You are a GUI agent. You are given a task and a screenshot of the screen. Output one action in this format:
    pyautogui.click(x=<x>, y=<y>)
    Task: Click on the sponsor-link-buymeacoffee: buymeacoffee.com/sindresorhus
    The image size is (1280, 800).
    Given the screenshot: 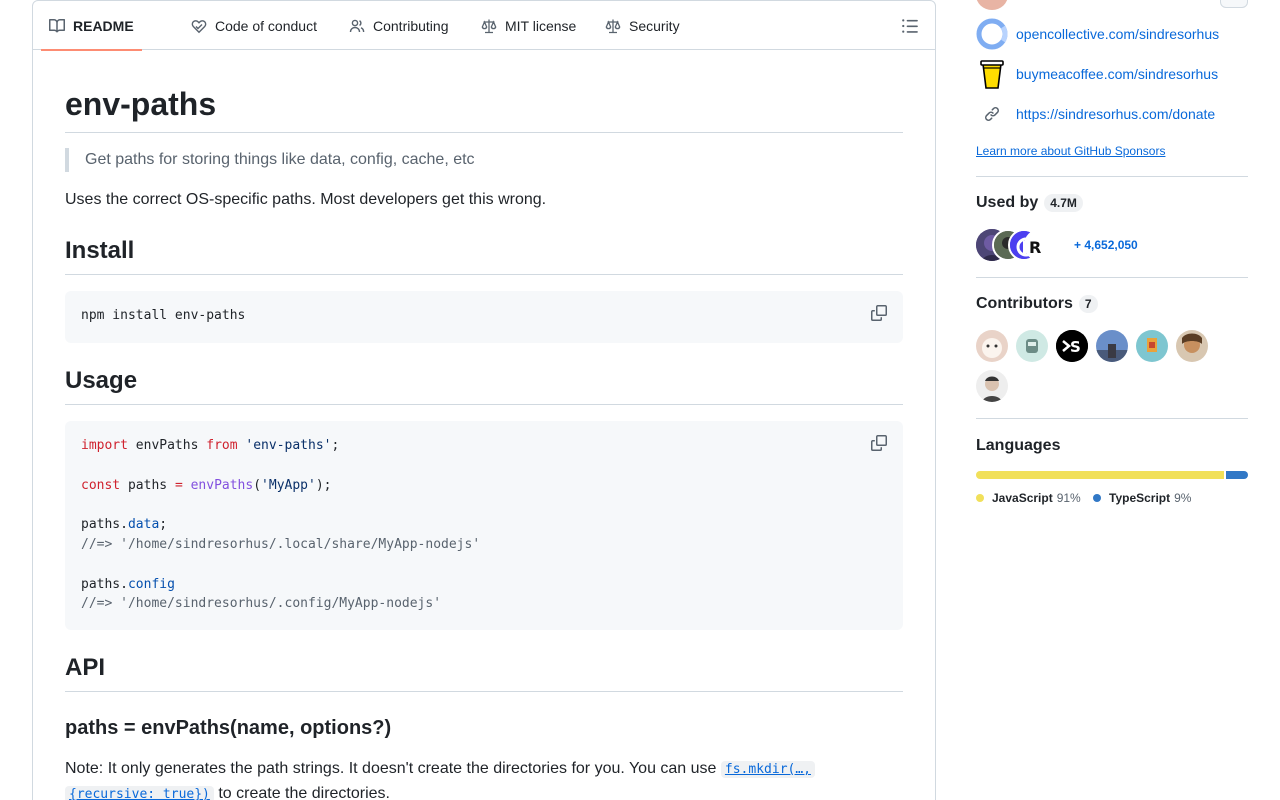 What is the action you would take?
    pyautogui.click(x=1097, y=74)
    